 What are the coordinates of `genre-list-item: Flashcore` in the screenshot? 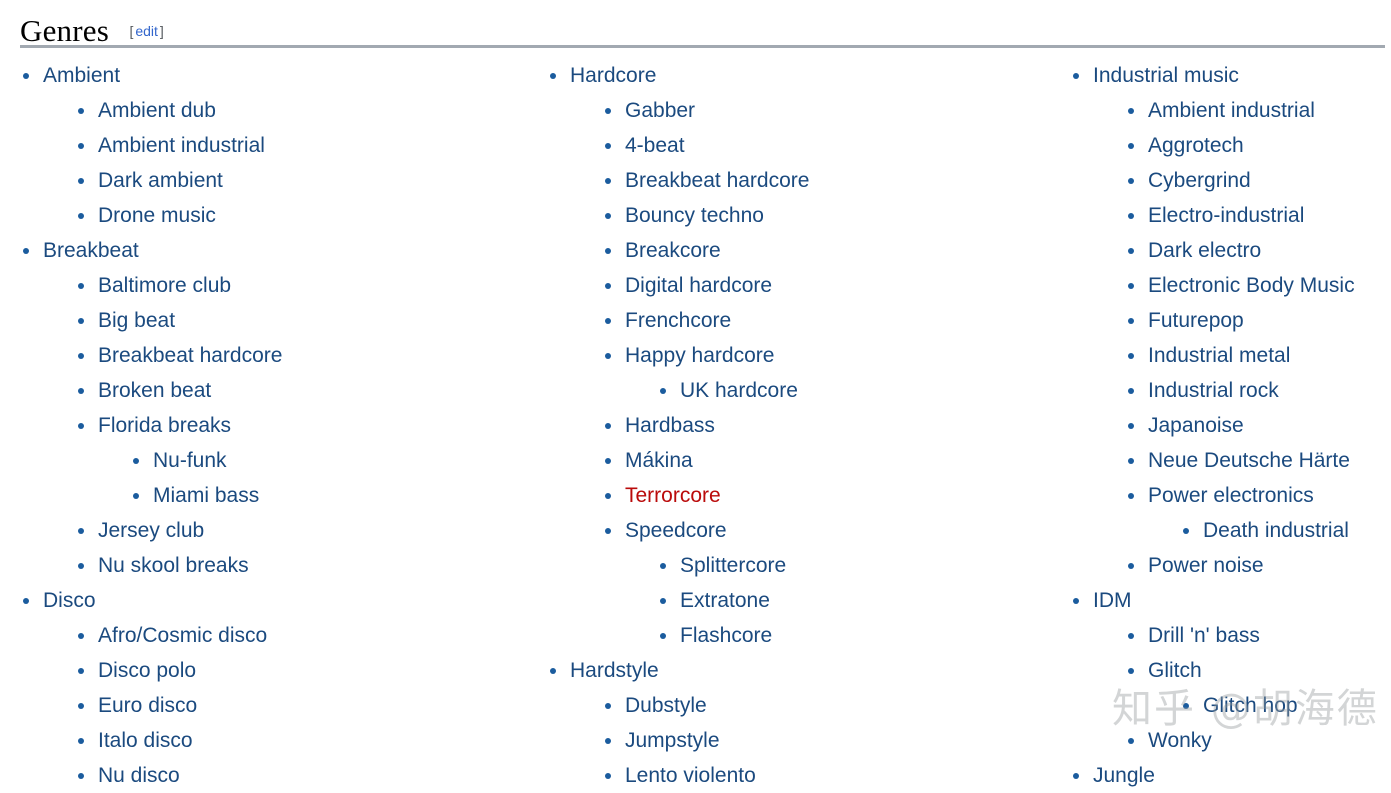 It's located at (854, 635).